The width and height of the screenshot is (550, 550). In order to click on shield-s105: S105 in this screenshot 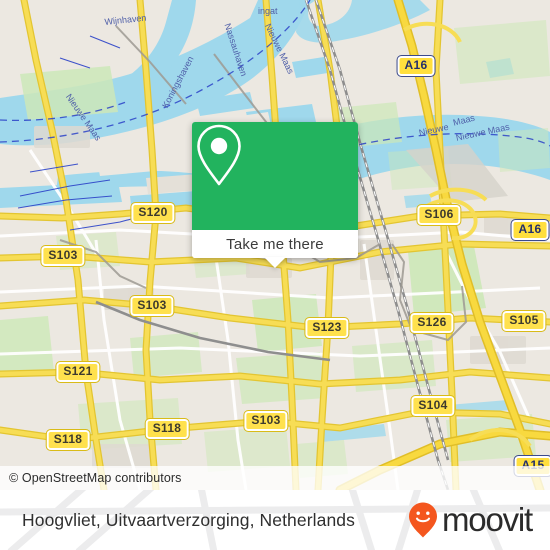, I will do `click(524, 321)`.